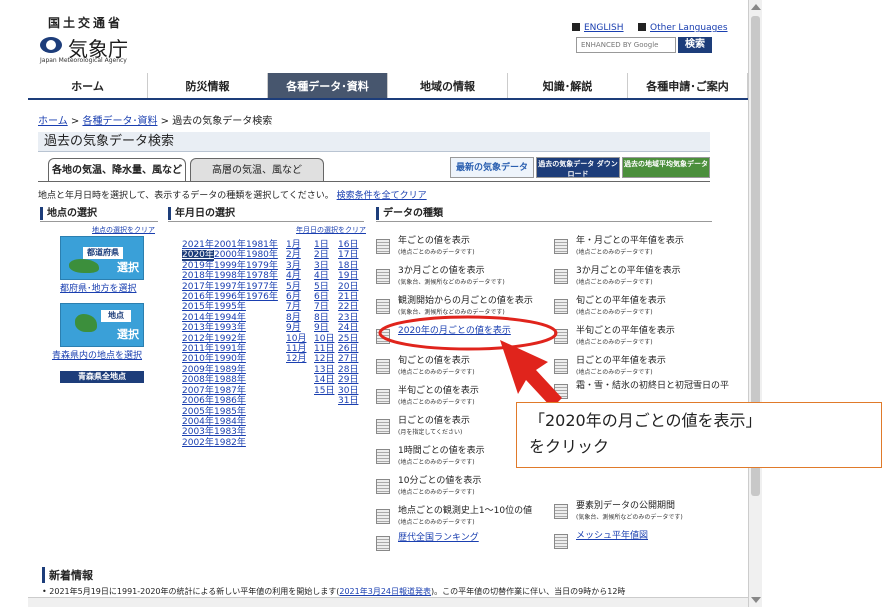 The image size is (889, 607). What do you see at coordinates (451, 271) in the screenshot?
I see `datatype-option-label: 3か月ごとの値を表示` at bounding box center [451, 271].